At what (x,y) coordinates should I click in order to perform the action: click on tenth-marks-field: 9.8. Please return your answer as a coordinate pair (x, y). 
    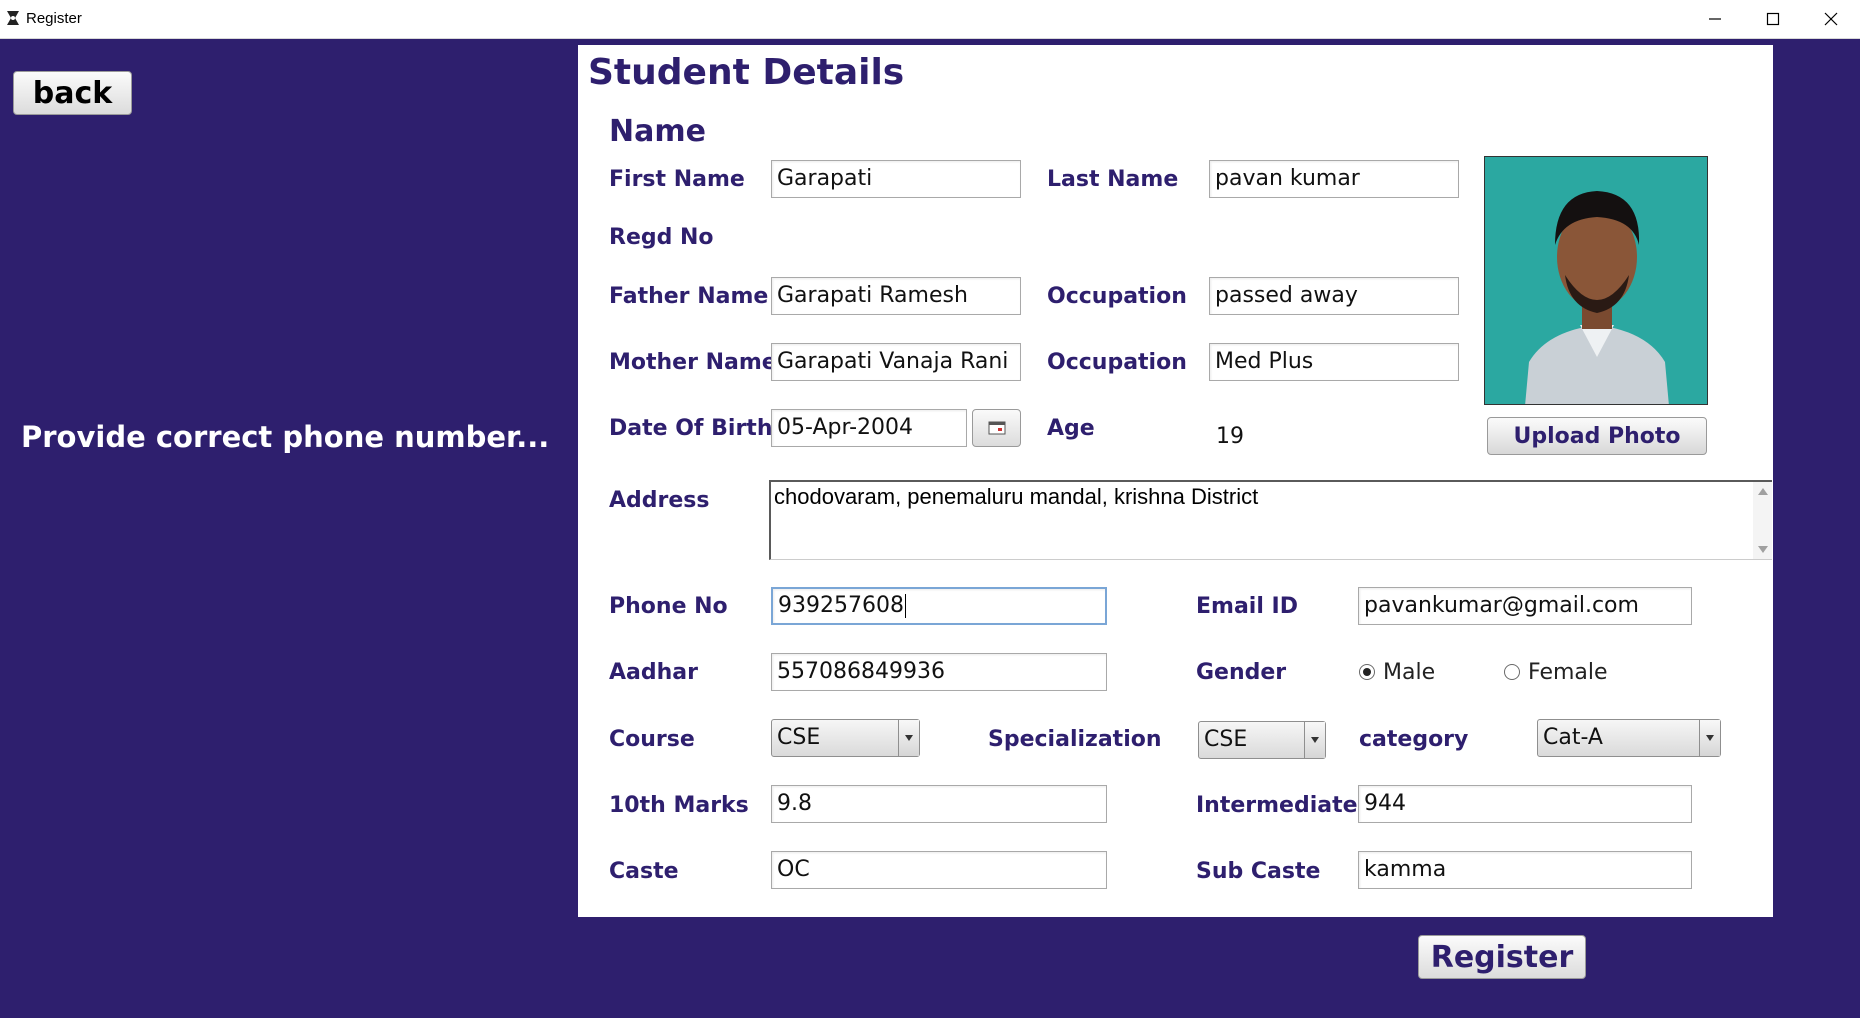
    Looking at the image, I should click on (939, 804).